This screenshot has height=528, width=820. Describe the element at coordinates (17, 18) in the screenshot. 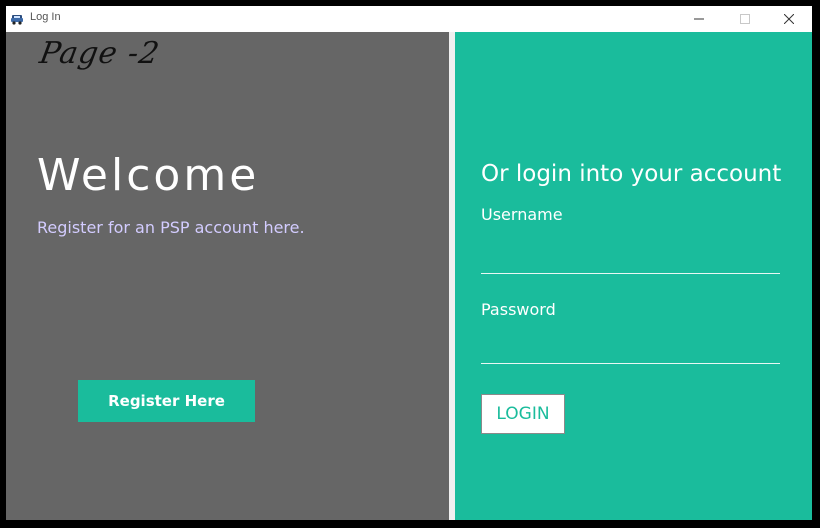

I see `car-icon` at that location.